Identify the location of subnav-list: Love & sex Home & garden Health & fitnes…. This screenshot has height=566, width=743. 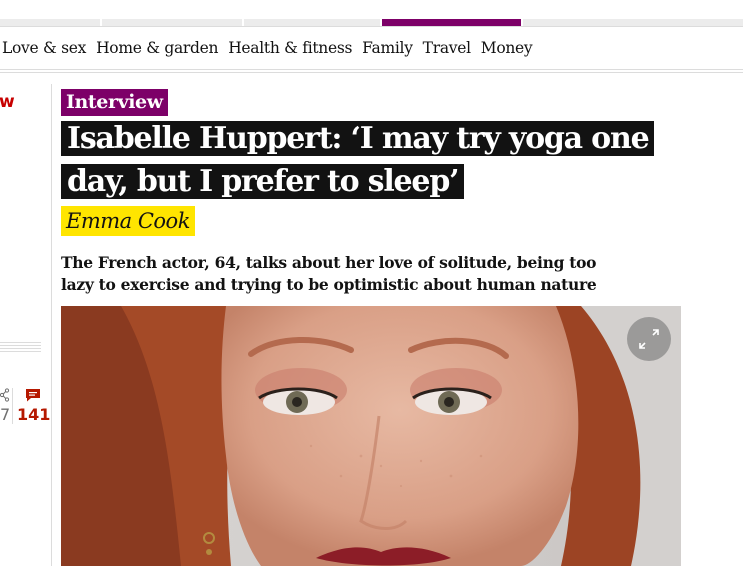
(267, 48).